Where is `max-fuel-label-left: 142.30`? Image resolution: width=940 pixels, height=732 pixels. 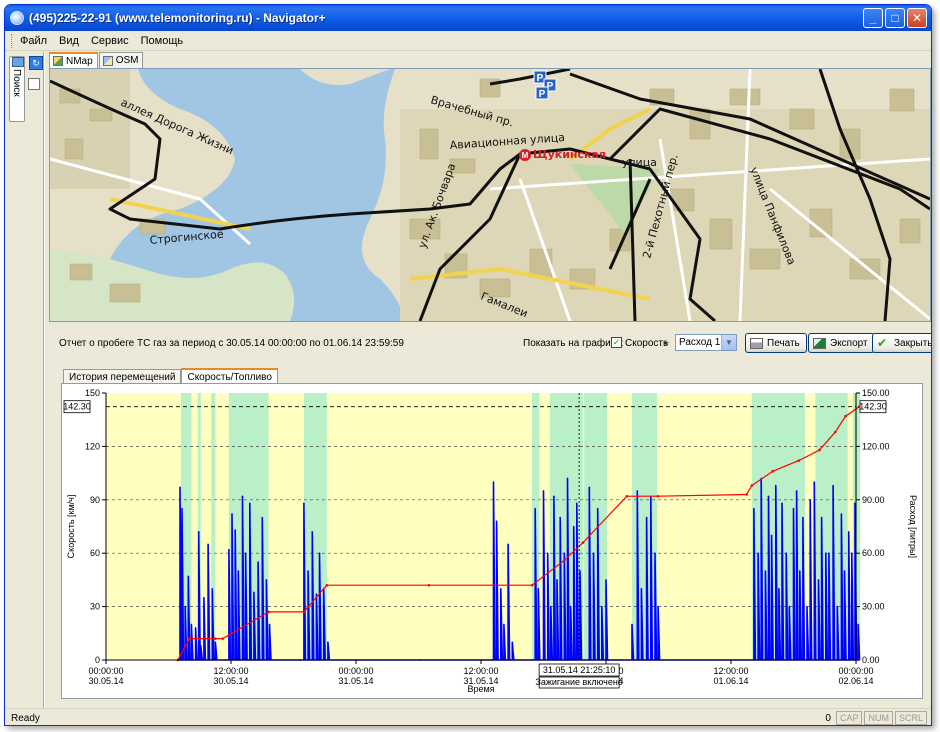 max-fuel-label-left: 142.30 is located at coordinates (77, 407).